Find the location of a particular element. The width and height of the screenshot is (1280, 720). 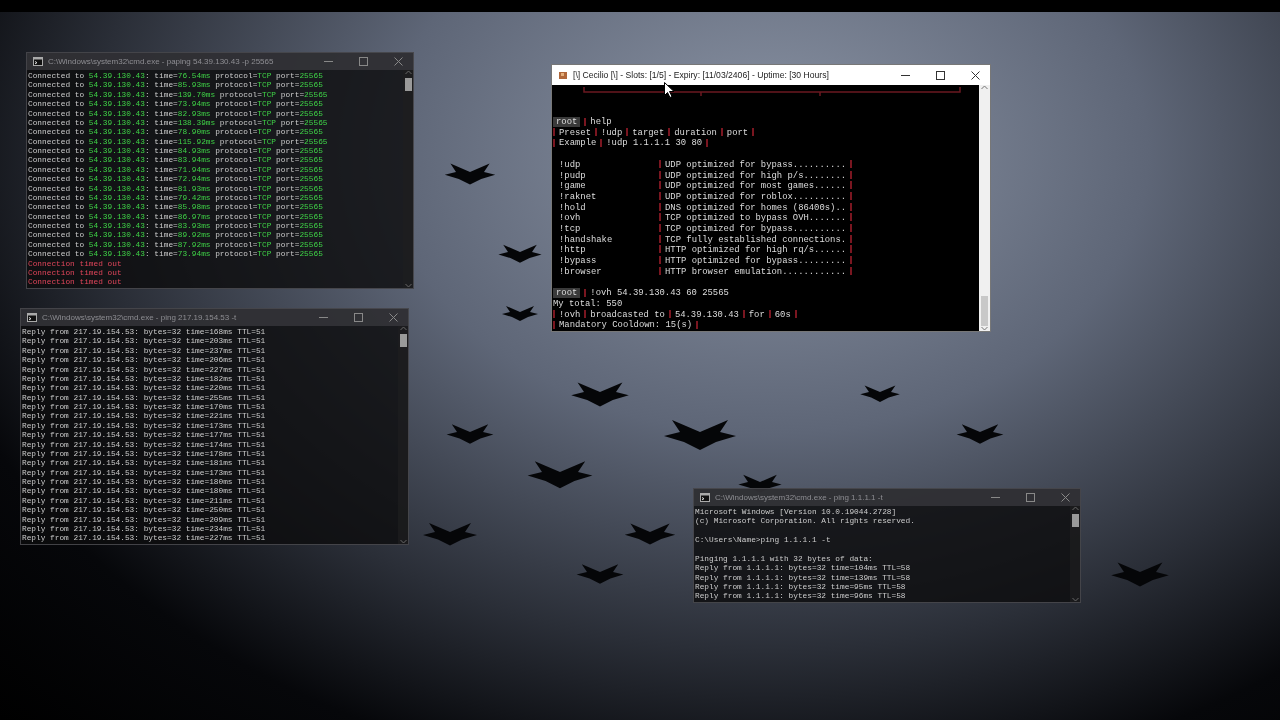

scroll-up-icon is located at coordinates (984, 87).